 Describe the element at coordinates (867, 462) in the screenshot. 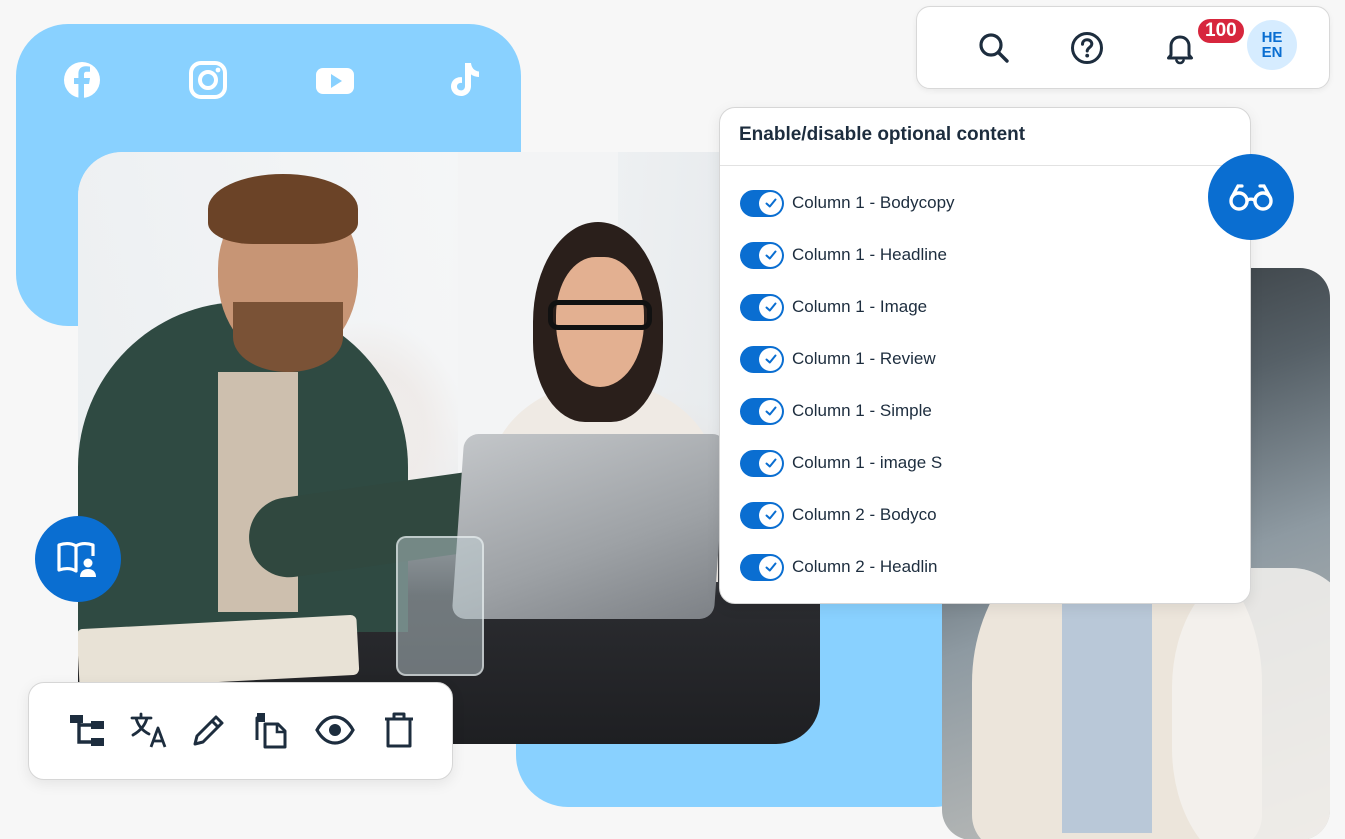

I see `toggle-label: Column 1 - image S` at that location.